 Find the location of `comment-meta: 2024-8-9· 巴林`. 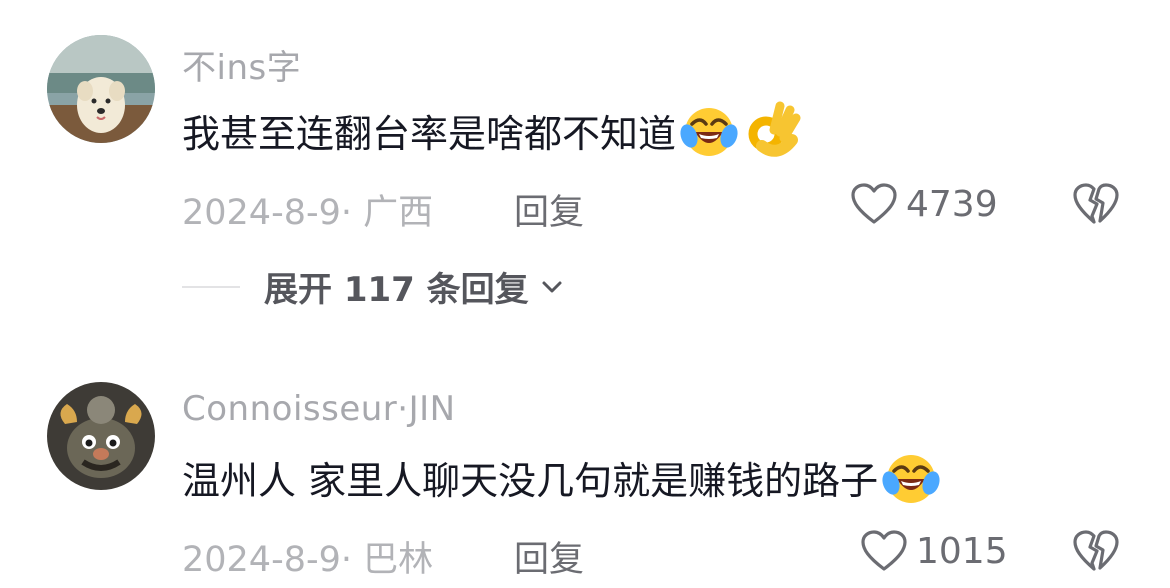

comment-meta: 2024-8-9· 巴林 is located at coordinates (308, 560).